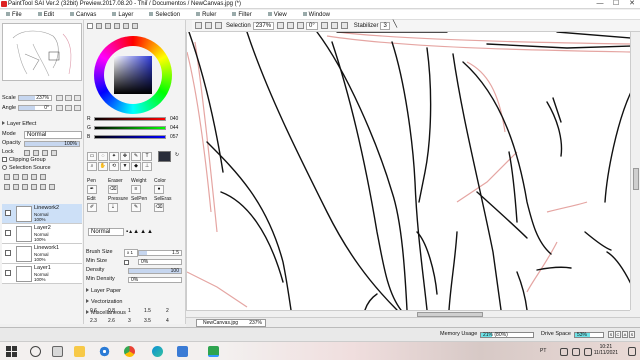 Image resolution: width=640 pixels, height=360 pixels. What do you see at coordinates (57, 351) in the screenshot?
I see `task-view-icon` at bounding box center [57, 351].